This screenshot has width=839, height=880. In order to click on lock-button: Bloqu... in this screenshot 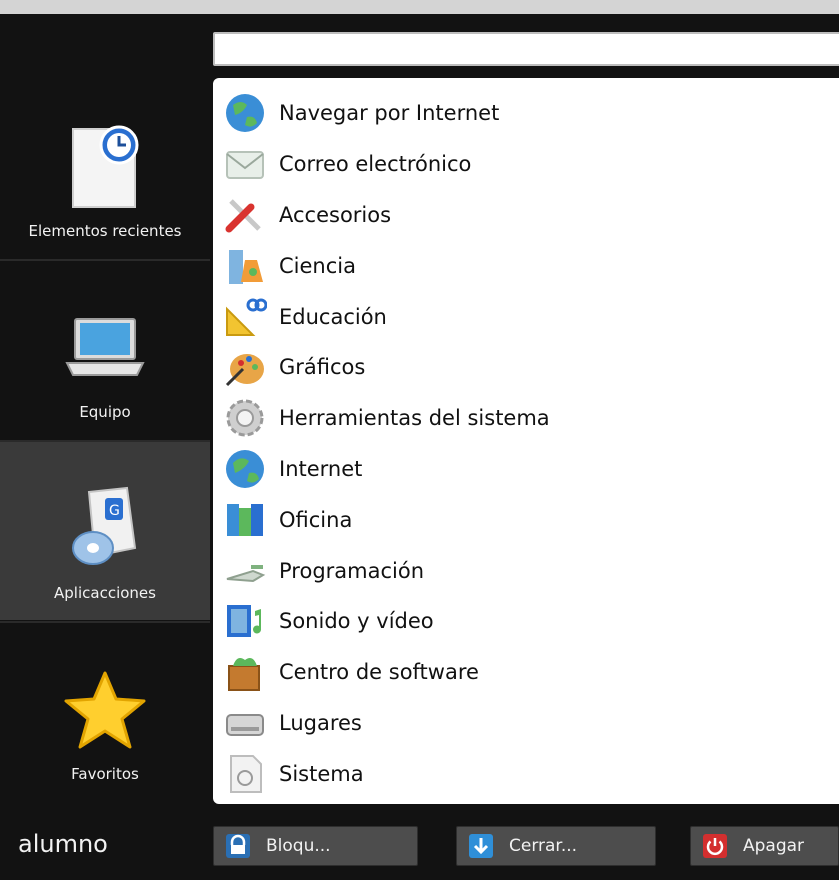, I will do `click(315, 846)`.